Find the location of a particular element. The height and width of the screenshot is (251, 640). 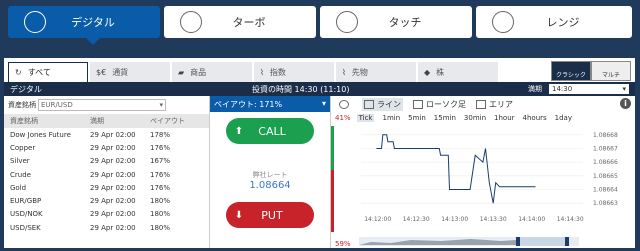

view-toggle: クラシック マルチ is located at coordinates (591, 71).